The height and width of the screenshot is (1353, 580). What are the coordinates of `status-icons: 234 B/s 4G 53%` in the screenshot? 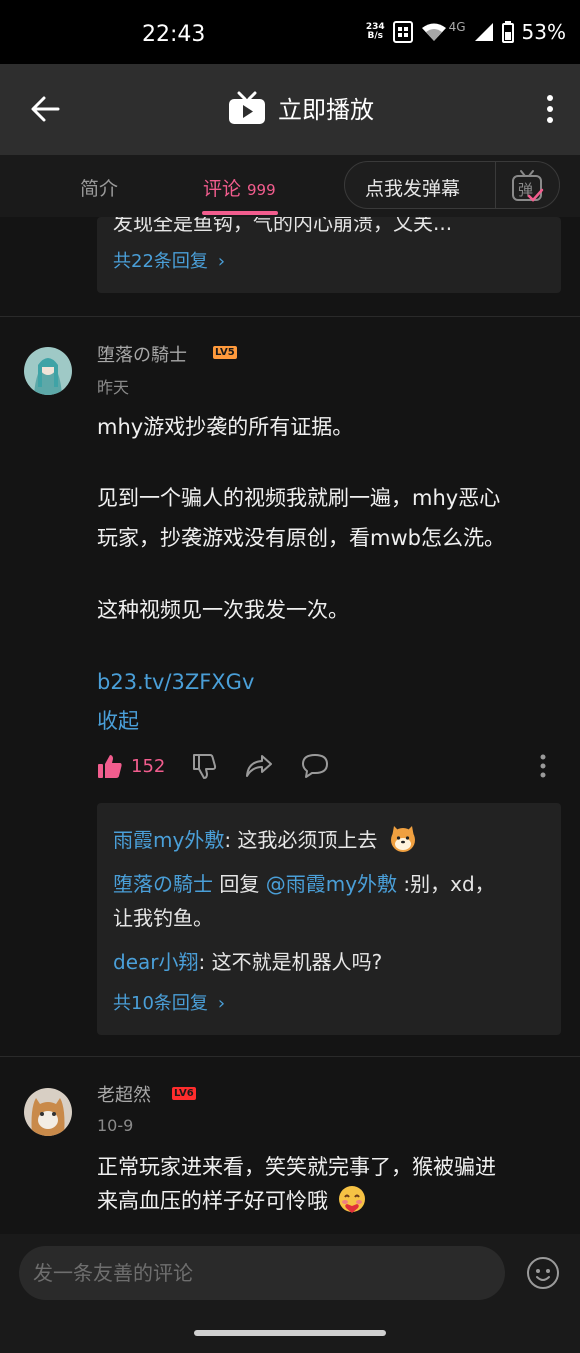 It's located at (466, 32).